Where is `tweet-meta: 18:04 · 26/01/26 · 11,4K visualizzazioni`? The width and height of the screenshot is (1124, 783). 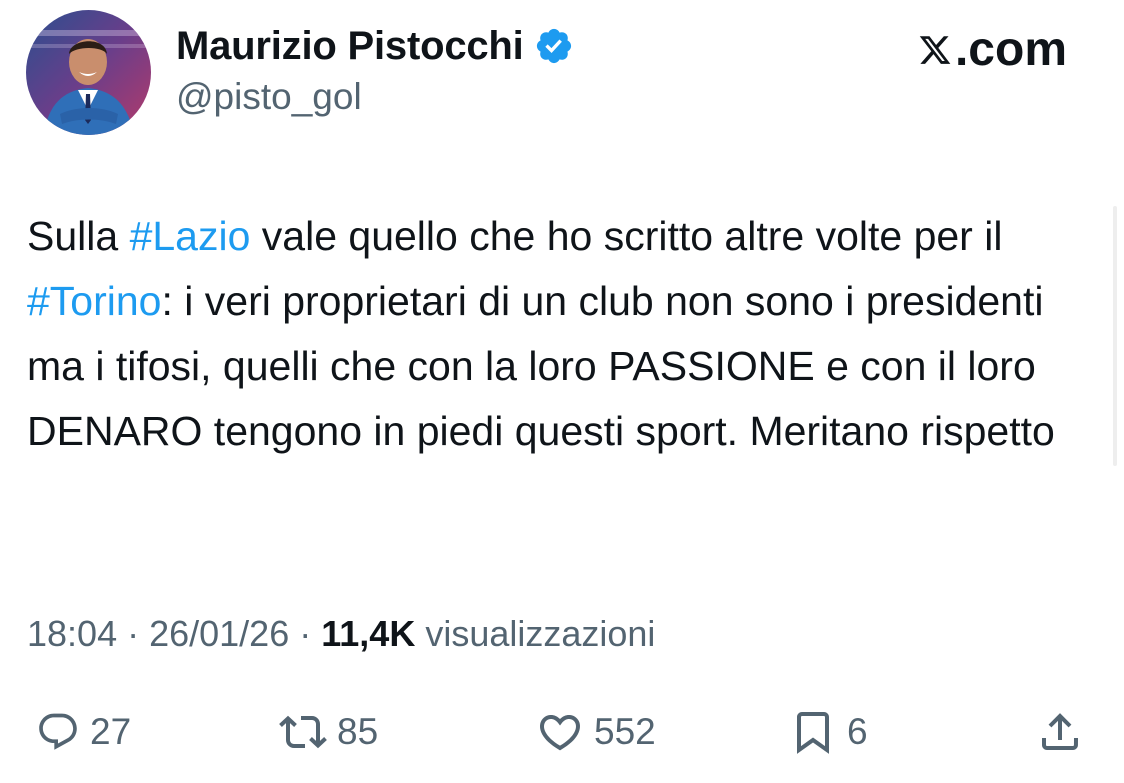 tweet-meta: 18:04 · 26/01/26 · 11,4K visualizzazioni is located at coordinates (341, 634).